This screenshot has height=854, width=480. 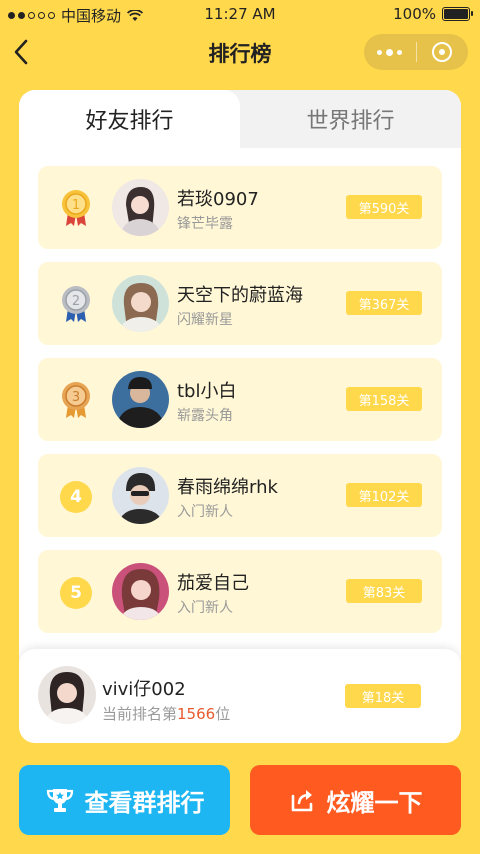 I want to click on ranking-row: 1 若琰0907 锋芒毕露 第590关, so click(x=240, y=207).